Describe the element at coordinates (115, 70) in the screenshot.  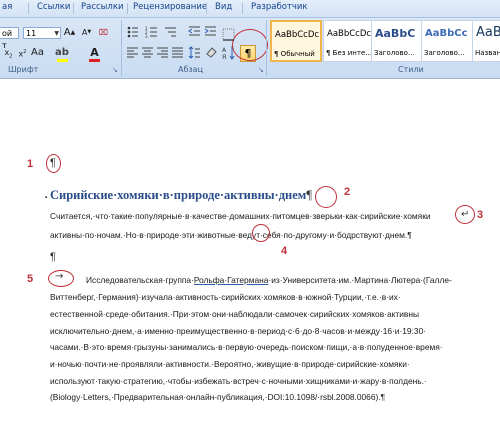
I see `font-launcher-icon: ↘` at that location.